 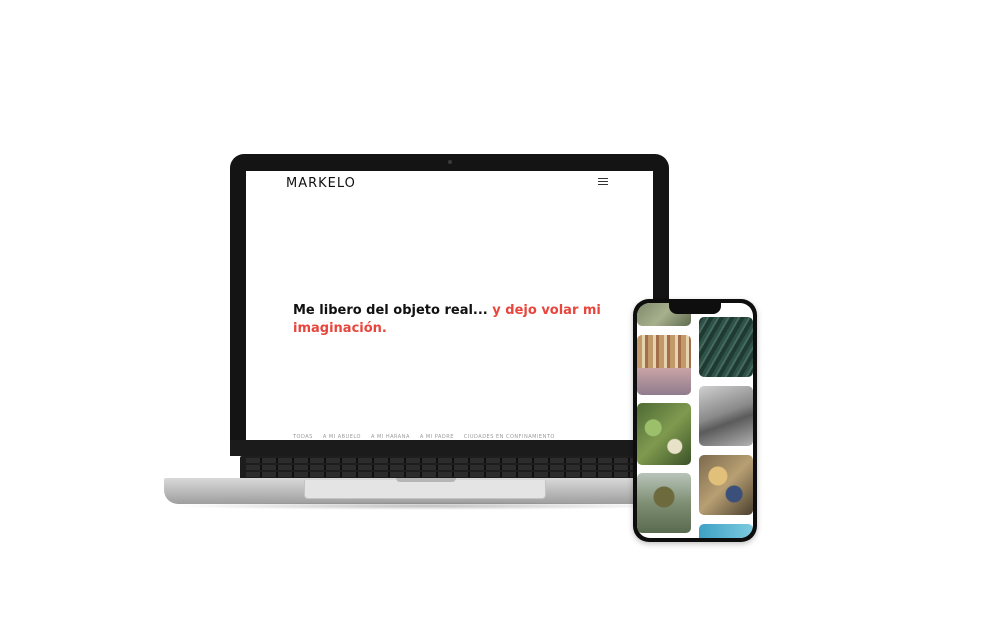 What do you see at coordinates (695, 308) in the screenshot?
I see `phone-notch` at bounding box center [695, 308].